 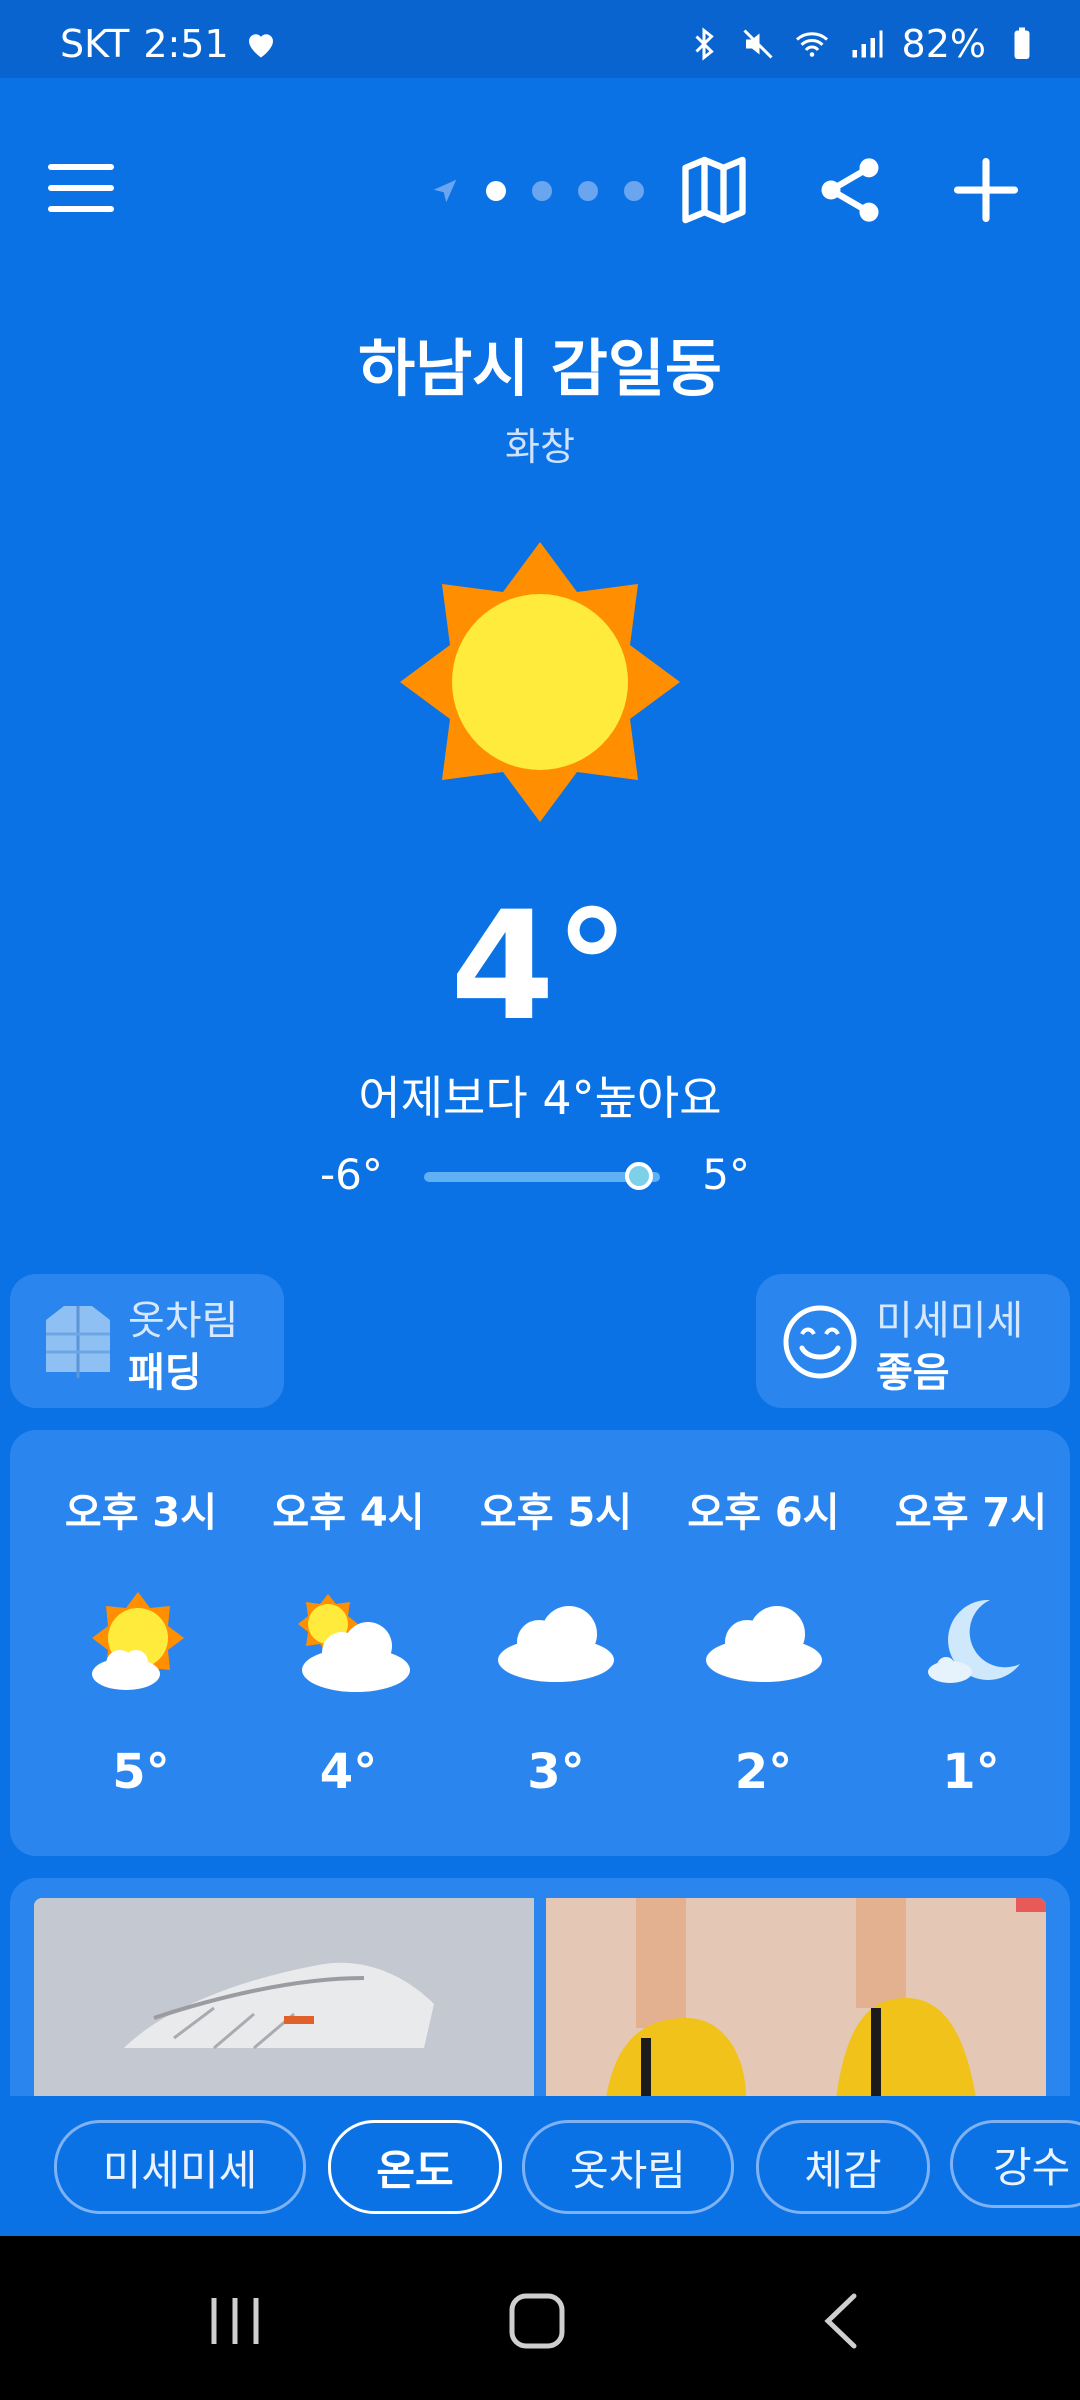 What do you see at coordinates (850, 190) in the screenshot?
I see `share-icon` at bounding box center [850, 190].